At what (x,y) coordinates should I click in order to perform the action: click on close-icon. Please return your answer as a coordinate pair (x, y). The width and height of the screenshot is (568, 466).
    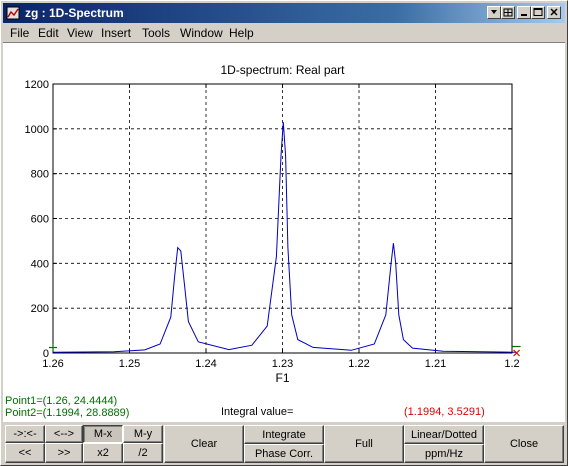
    Looking at the image, I should click on (554, 12).